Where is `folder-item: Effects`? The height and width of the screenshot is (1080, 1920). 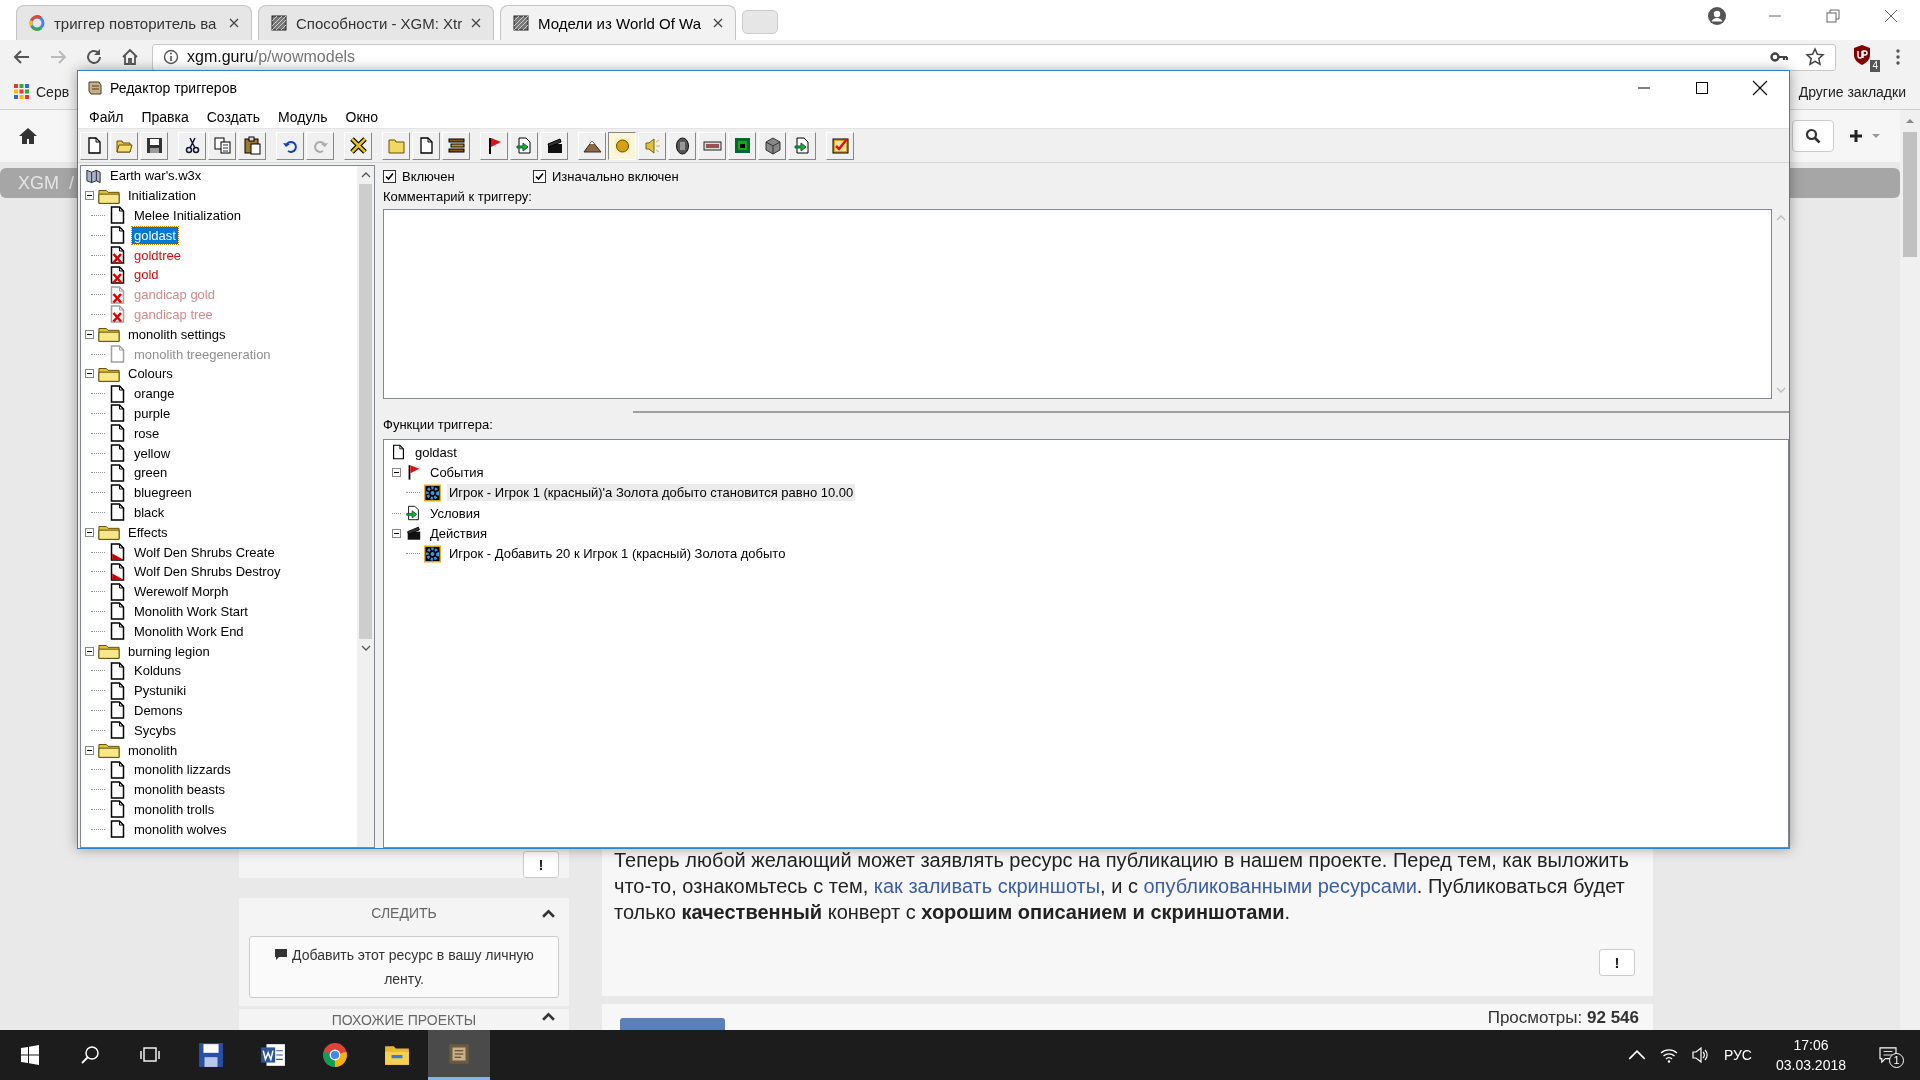
folder-item: Effects is located at coordinates (148, 532).